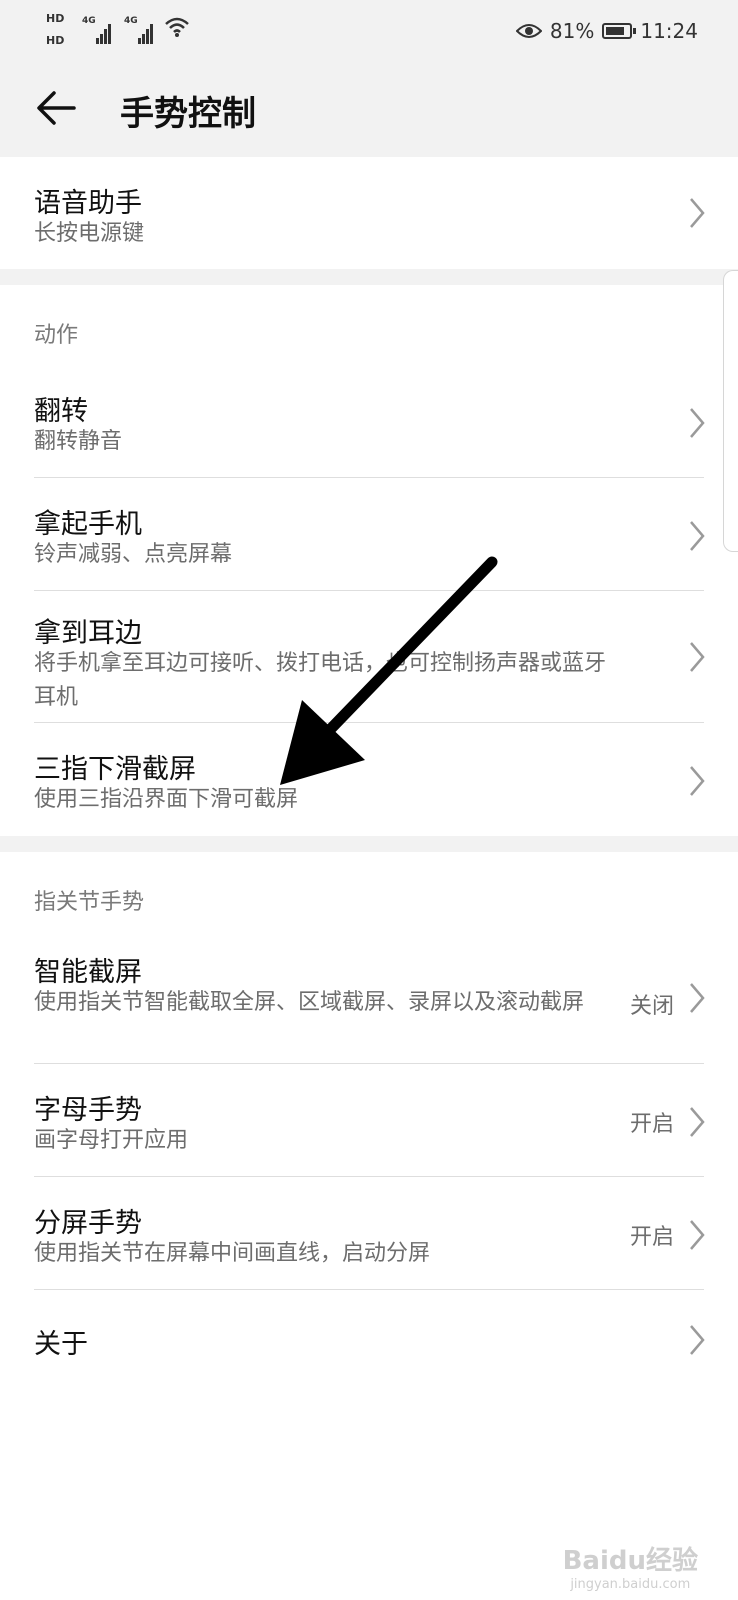  I want to click on title-bar: 手势控制, so click(369, 108).